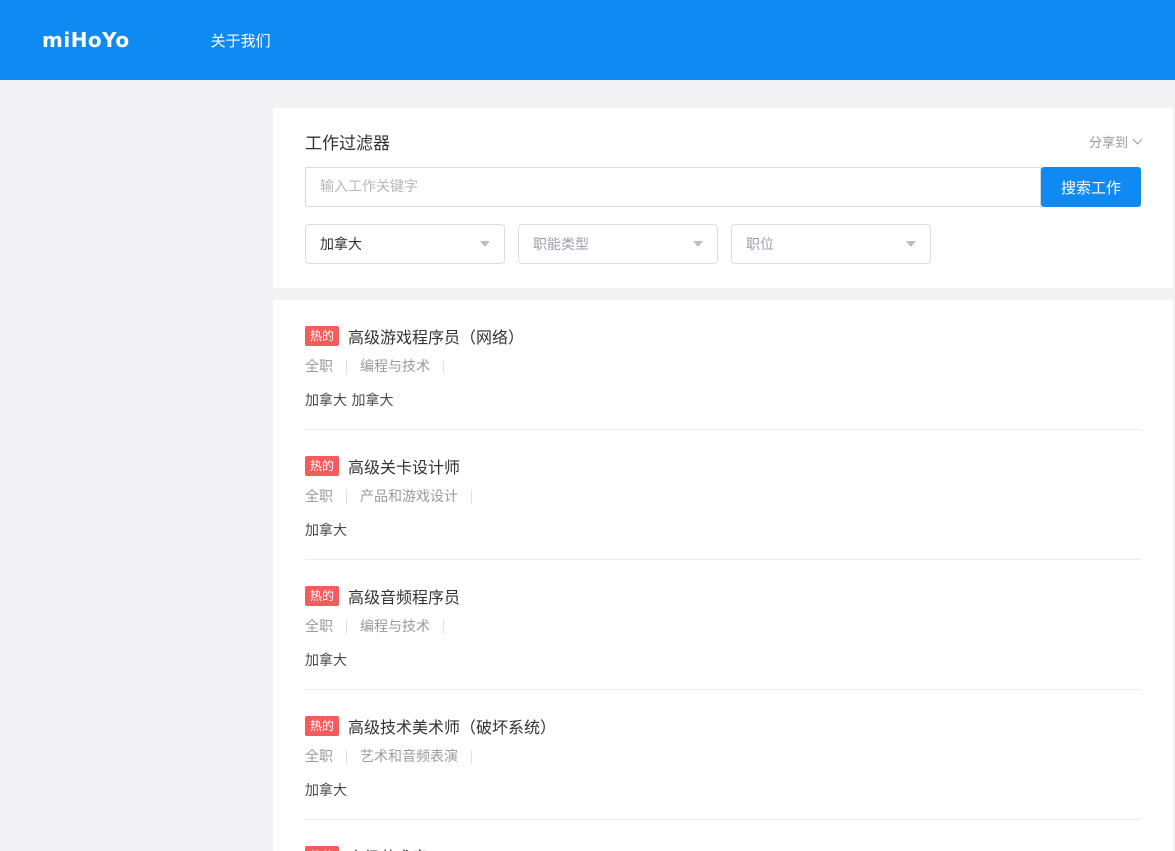 The height and width of the screenshot is (851, 1175). Describe the element at coordinates (241, 40) in the screenshot. I see `nav-about-us: 关于我们` at that location.